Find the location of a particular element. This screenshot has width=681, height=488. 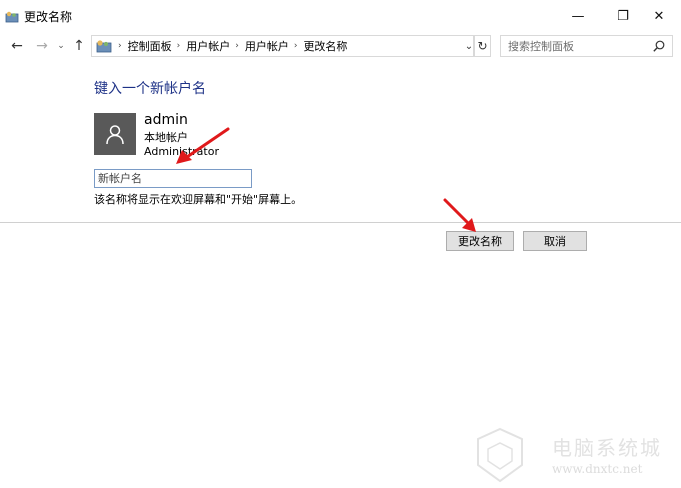

close-button: ✕ is located at coordinates (658, 16).